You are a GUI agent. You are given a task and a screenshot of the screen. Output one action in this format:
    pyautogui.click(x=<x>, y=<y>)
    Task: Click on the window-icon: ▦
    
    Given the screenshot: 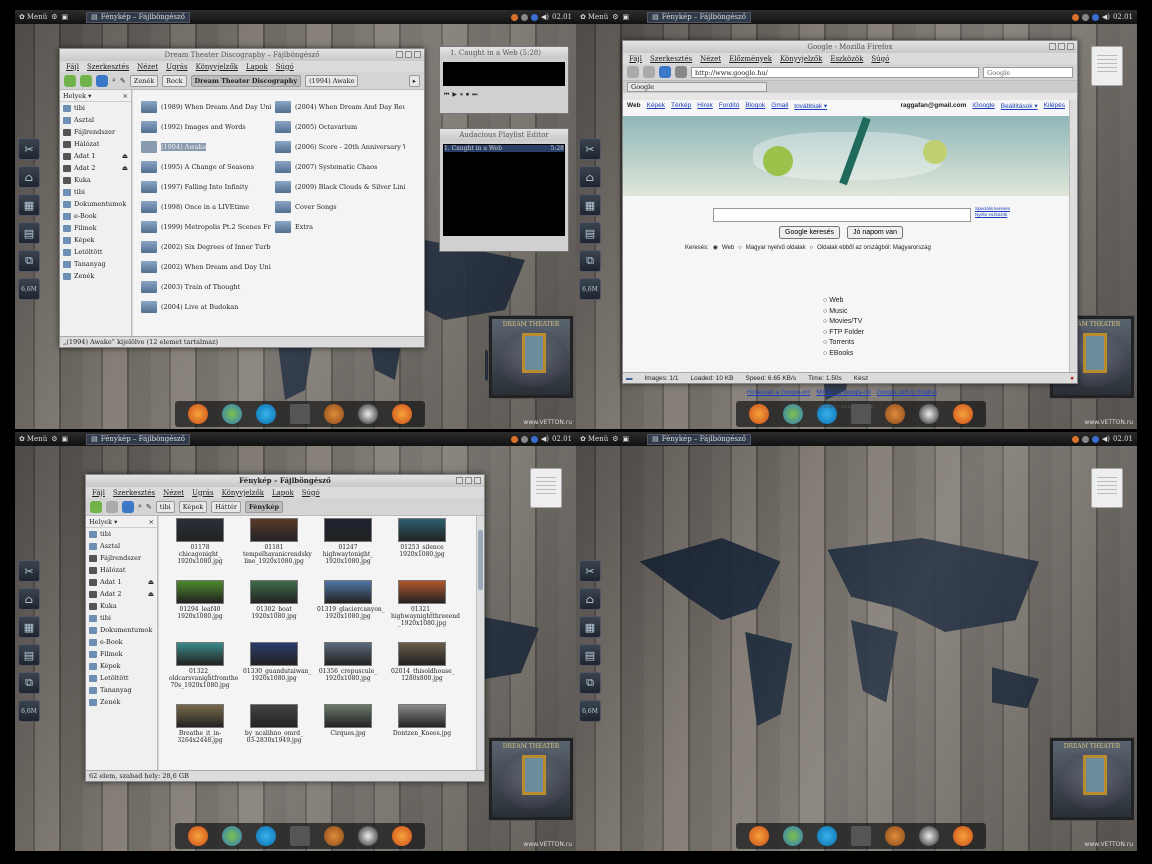 What is the action you would take?
    pyautogui.click(x=29, y=627)
    